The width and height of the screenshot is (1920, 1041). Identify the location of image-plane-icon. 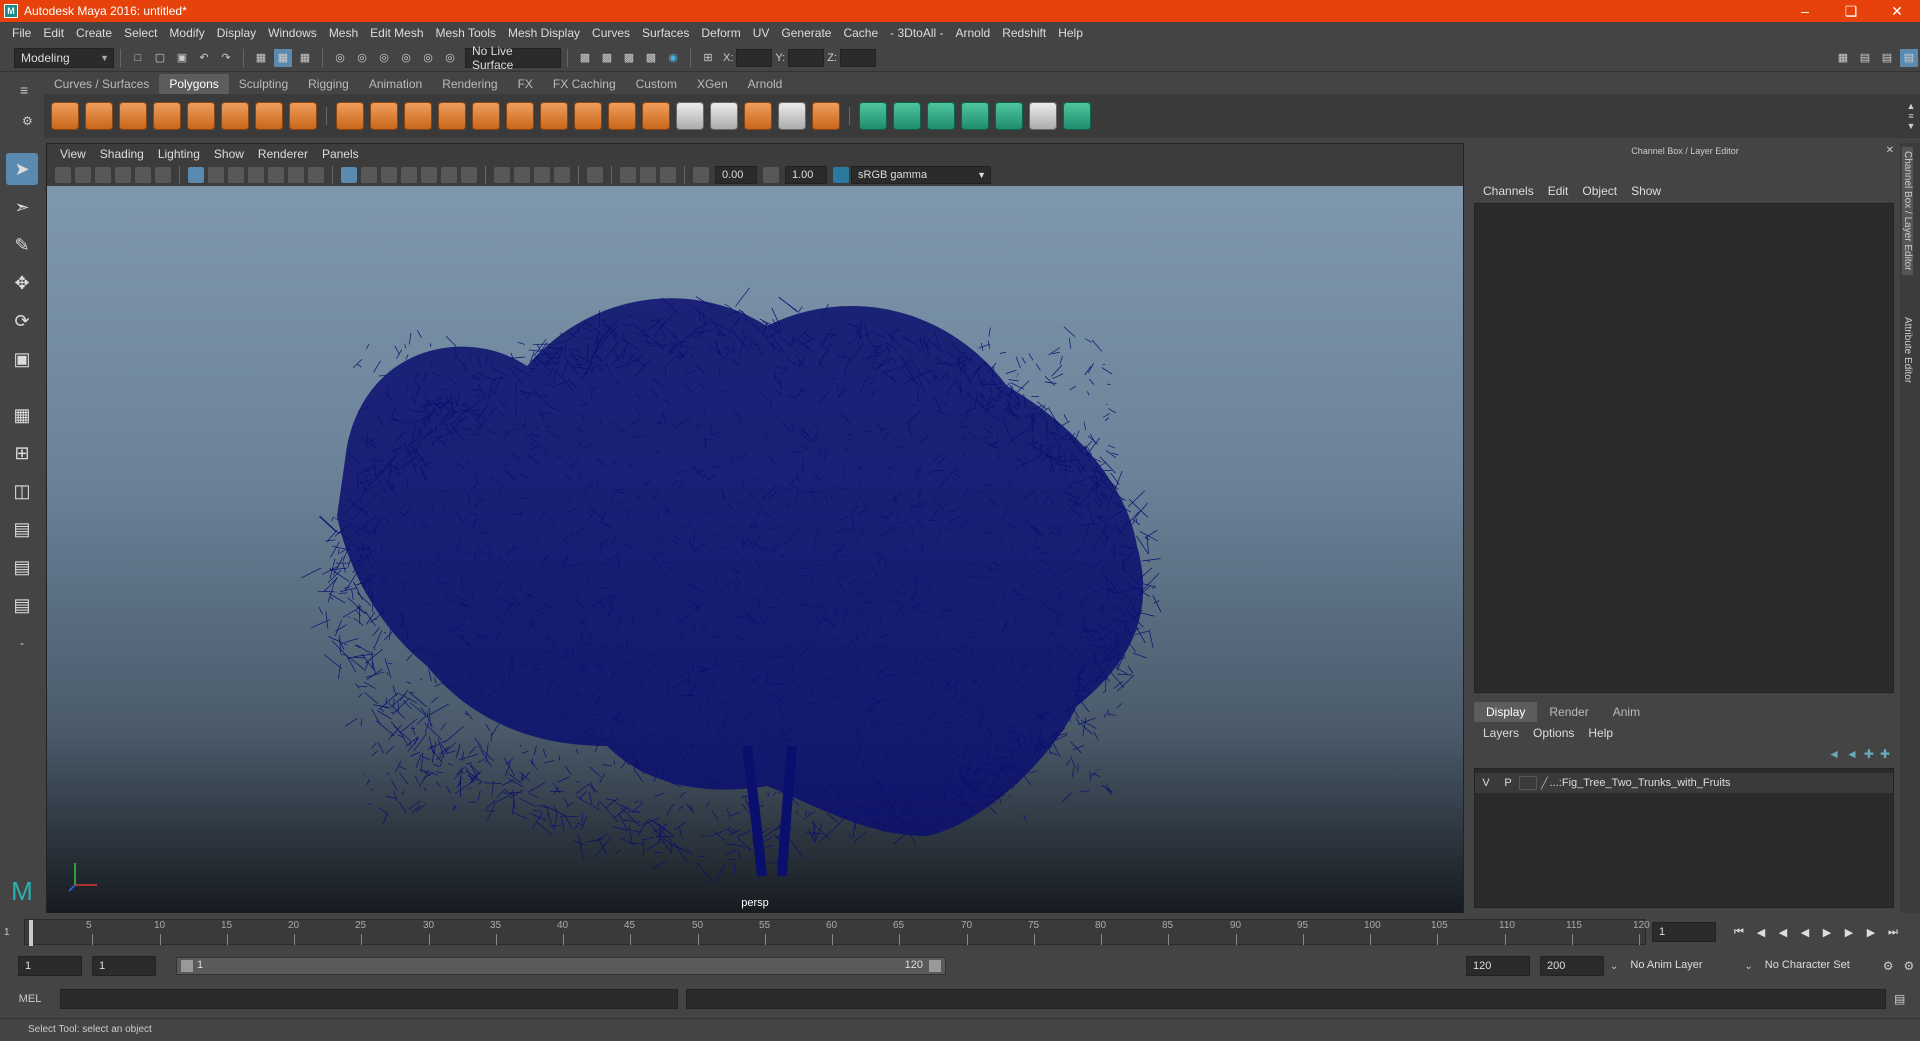
(123, 175).